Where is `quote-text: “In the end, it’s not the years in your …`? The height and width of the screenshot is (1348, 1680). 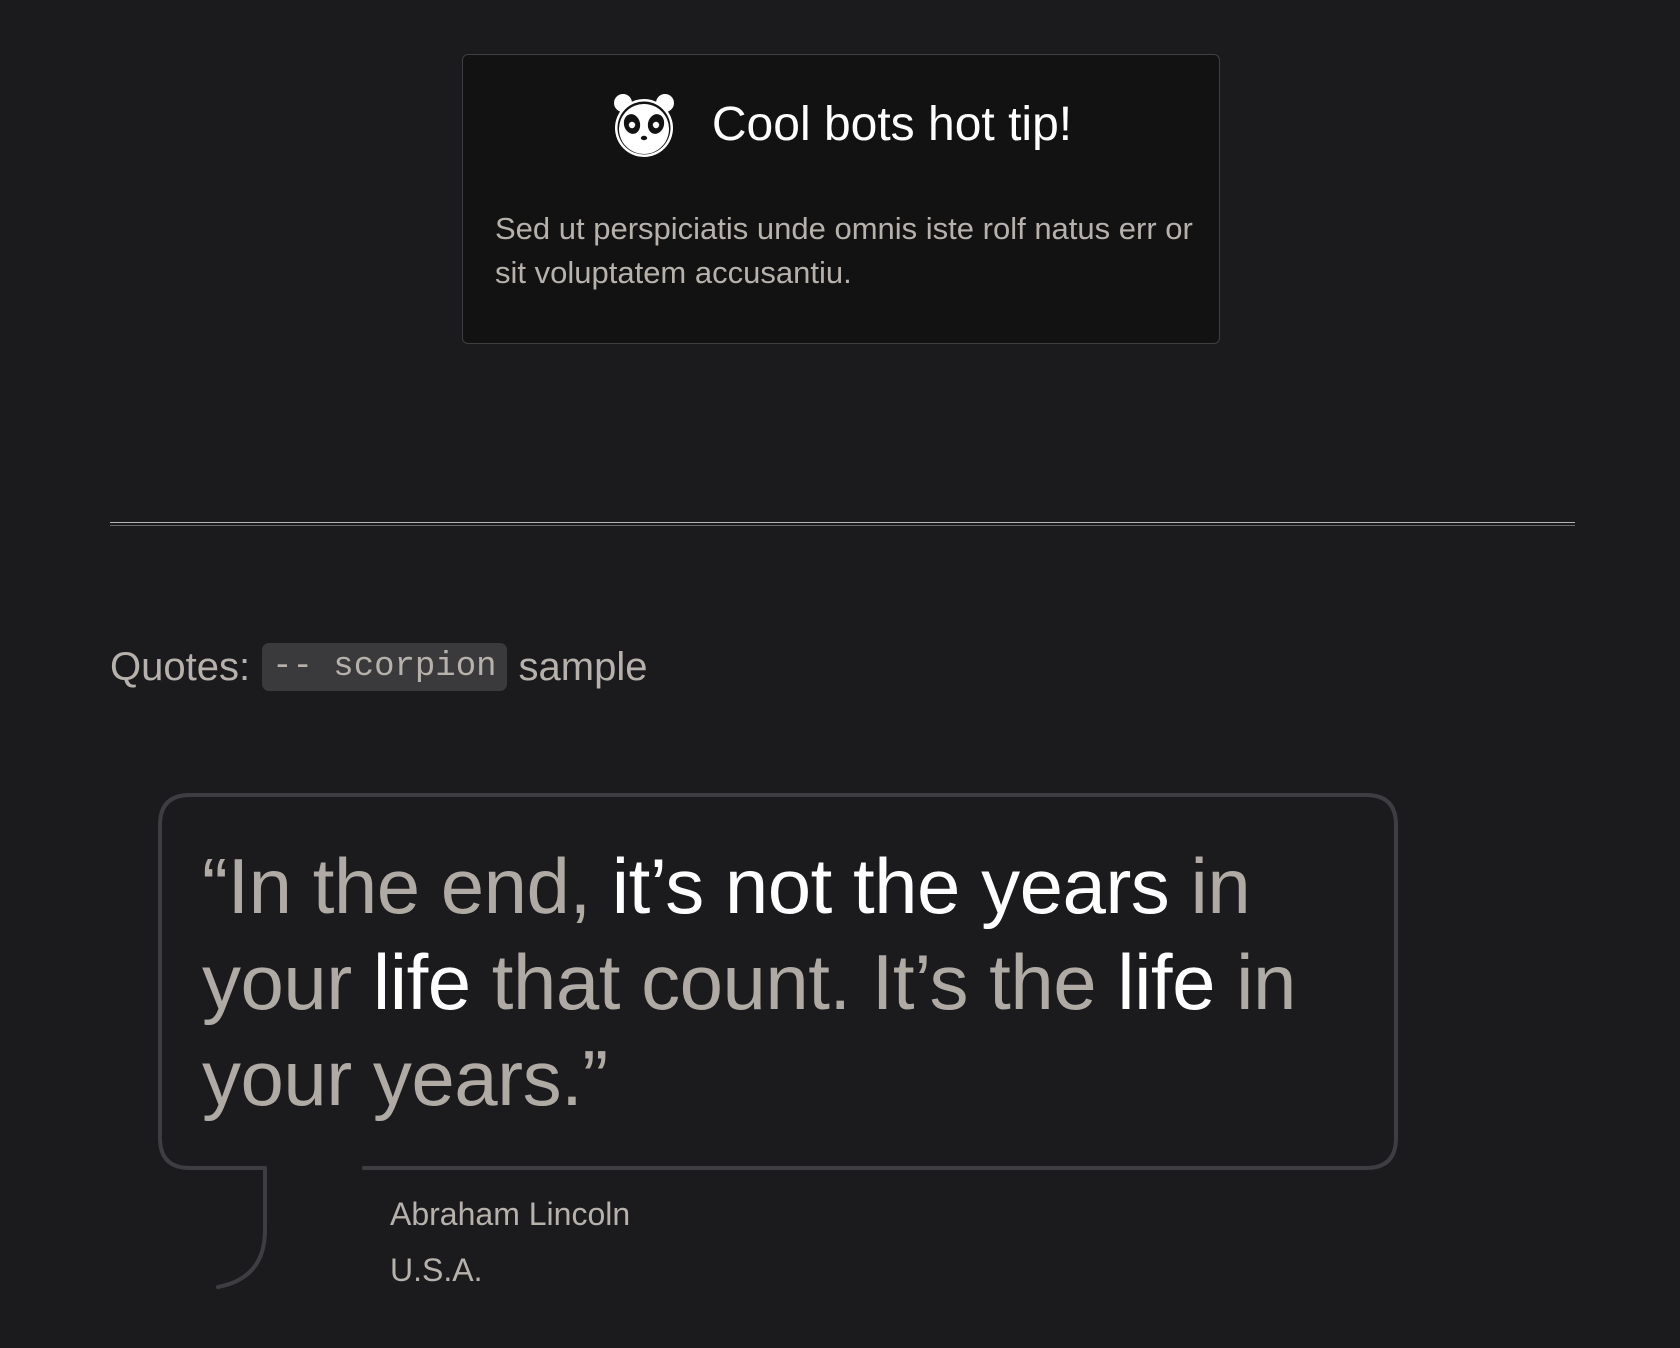 quote-text: “In the end, it’s not the years in your … is located at coordinates (787, 982).